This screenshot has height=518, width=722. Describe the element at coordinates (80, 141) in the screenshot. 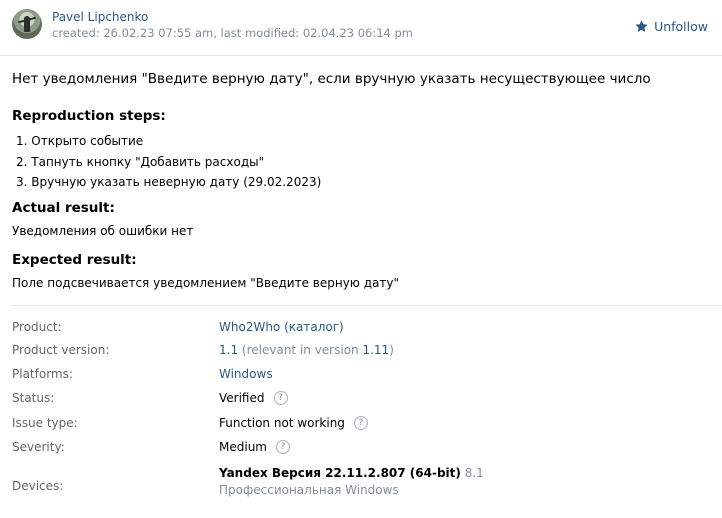

I see `list-item: 1. Открыто событие` at that location.